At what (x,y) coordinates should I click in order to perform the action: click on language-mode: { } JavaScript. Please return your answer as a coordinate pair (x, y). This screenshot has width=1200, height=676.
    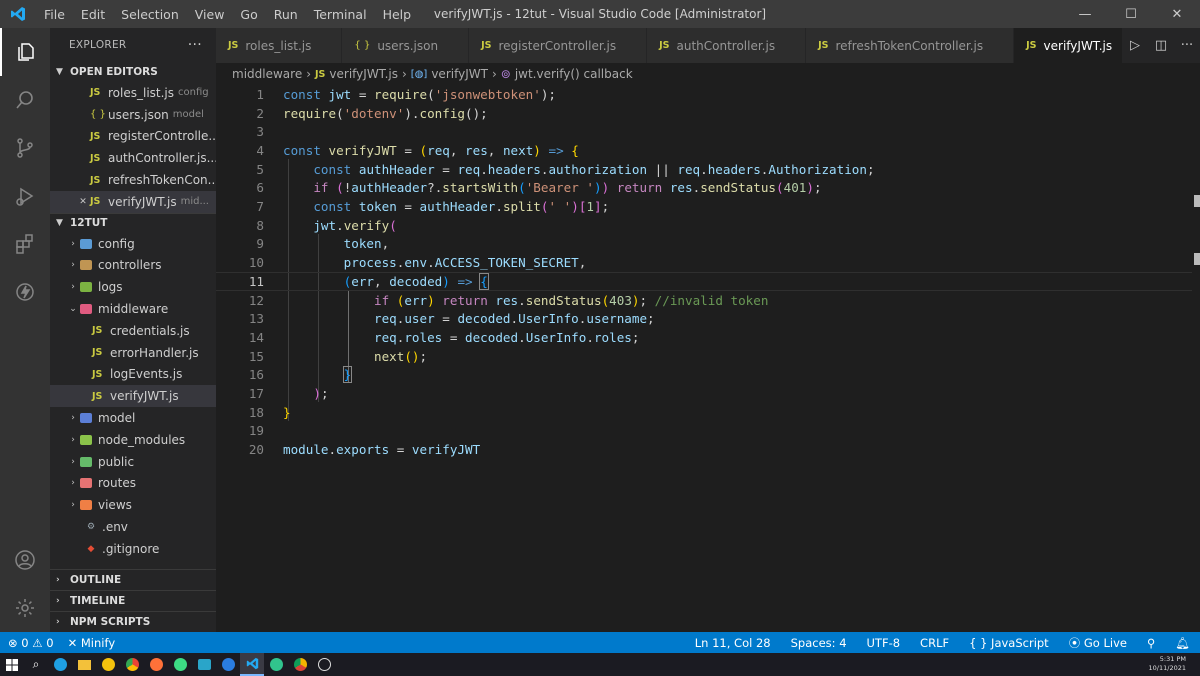
    Looking at the image, I should click on (1009, 643).